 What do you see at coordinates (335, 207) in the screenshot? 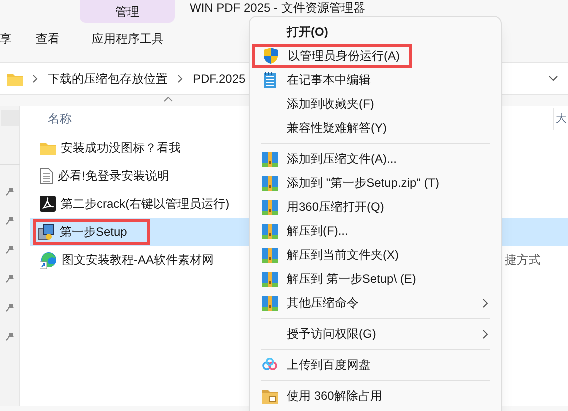
I see `menu-label: 用360压缩打开(Q)` at bounding box center [335, 207].